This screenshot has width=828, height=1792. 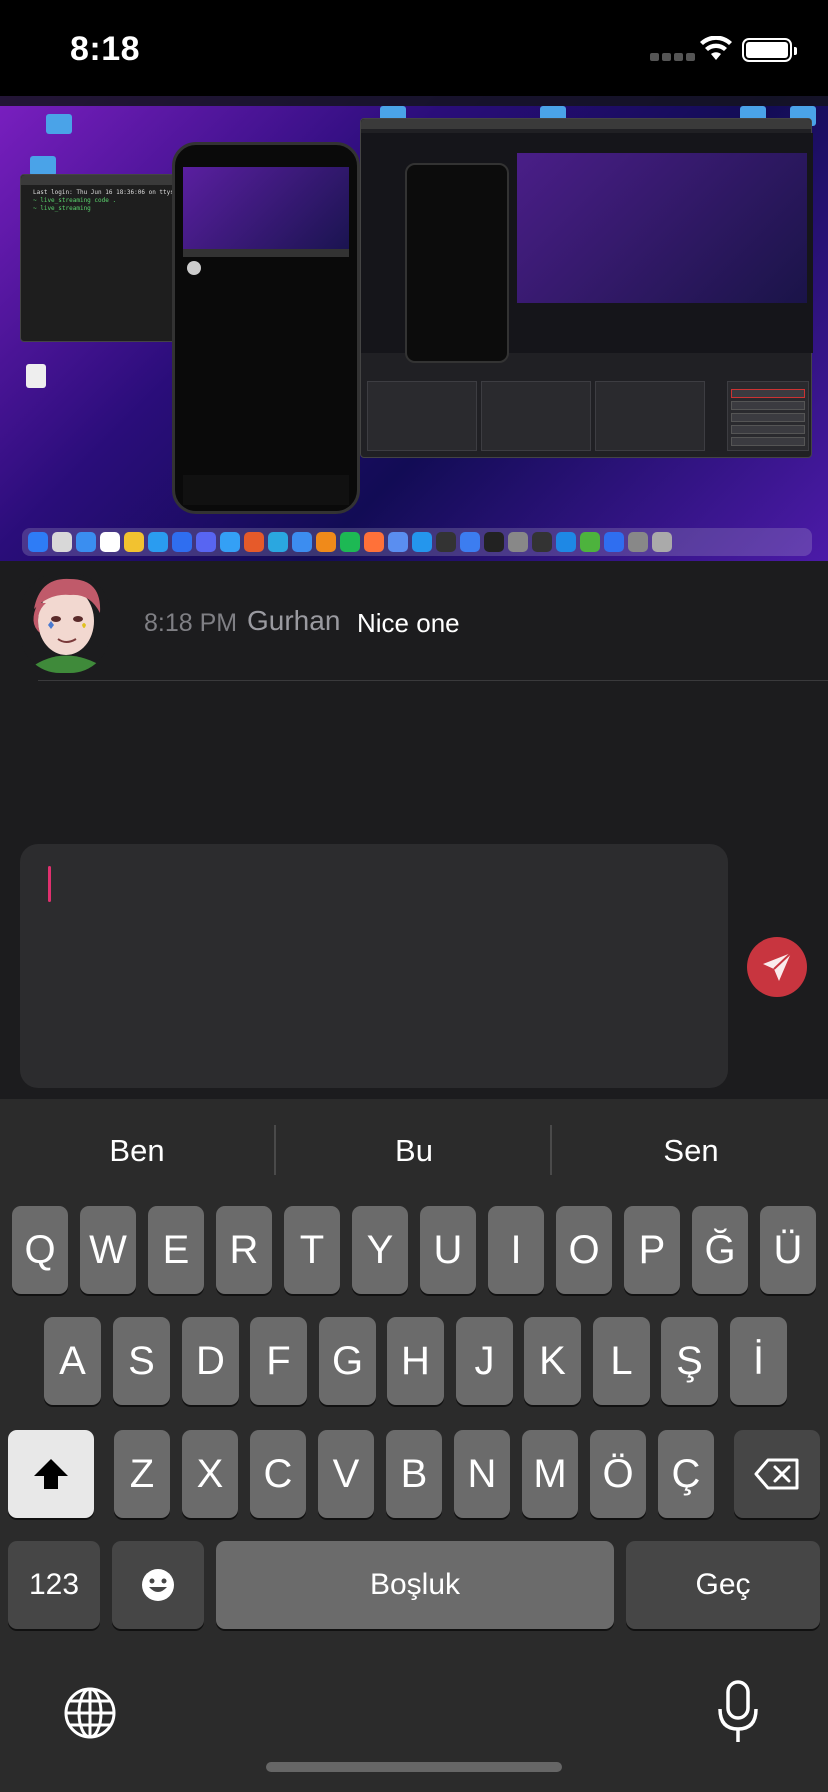 I want to click on shift-arrow-icon, so click(x=51, y=1474).